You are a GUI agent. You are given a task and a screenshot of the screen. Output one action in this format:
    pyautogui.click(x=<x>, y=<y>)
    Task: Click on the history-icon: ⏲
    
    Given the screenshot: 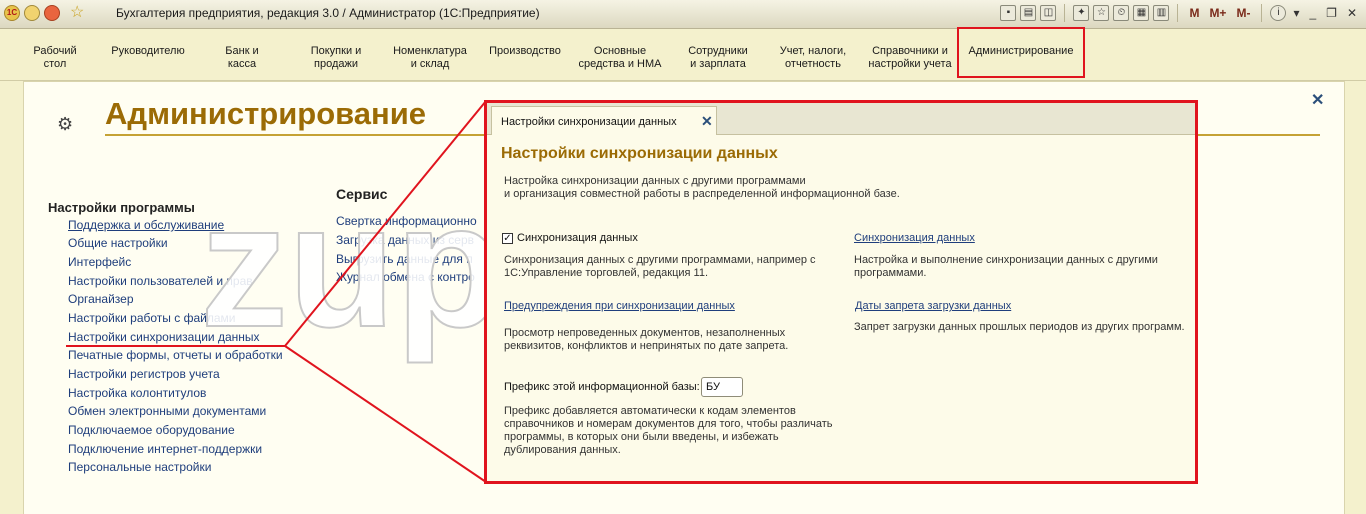 What is the action you would take?
    pyautogui.click(x=1121, y=13)
    